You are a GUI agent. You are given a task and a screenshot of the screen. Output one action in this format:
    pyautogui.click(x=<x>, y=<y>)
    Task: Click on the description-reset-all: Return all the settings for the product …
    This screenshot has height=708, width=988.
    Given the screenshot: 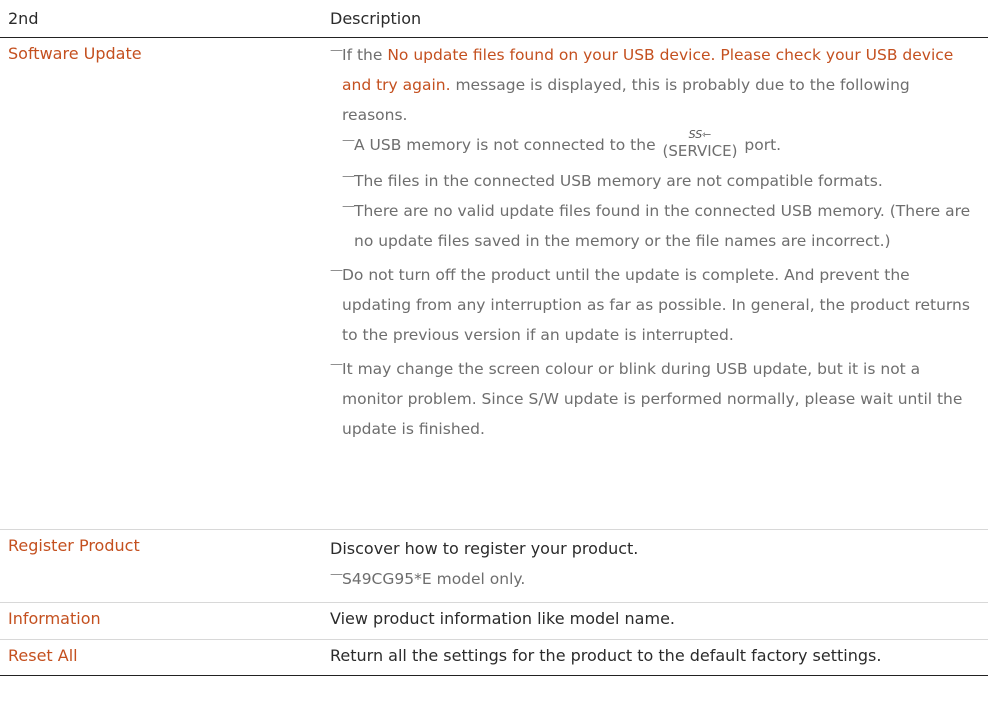 What is the action you would take?
    pyautogui.click(x=606, y=655)
    